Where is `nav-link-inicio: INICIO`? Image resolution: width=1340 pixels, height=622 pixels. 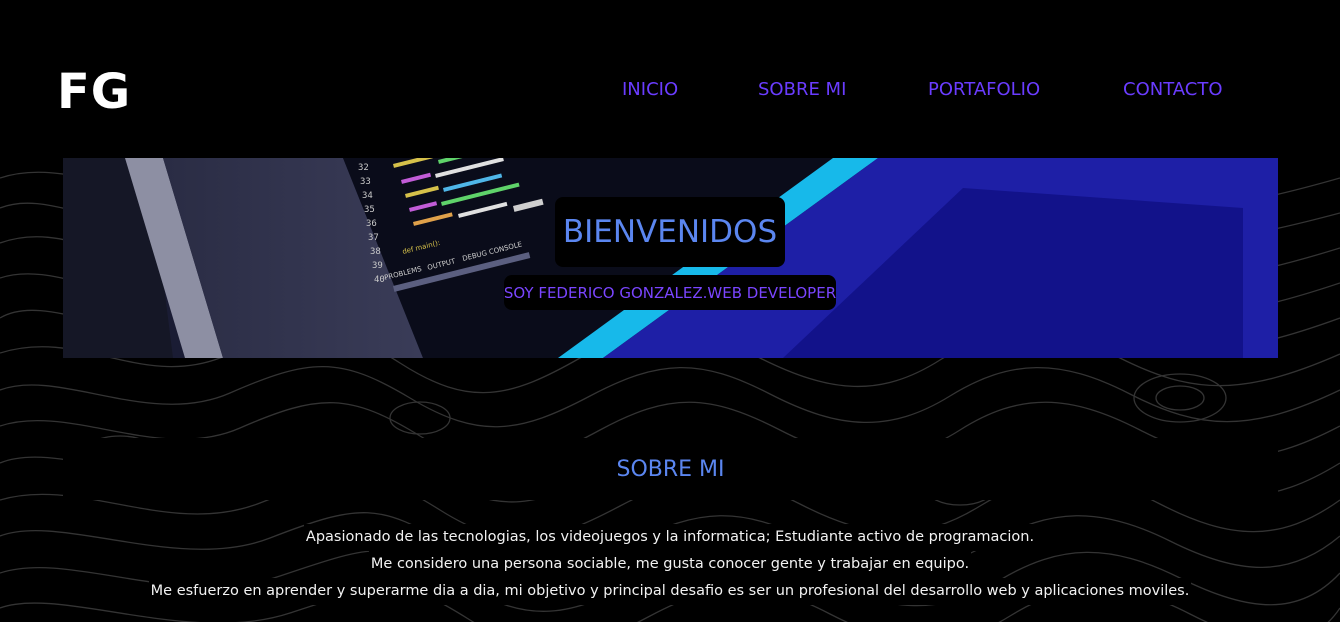
nav-link-inicio: INICIO is located at coordinates (650, 90).